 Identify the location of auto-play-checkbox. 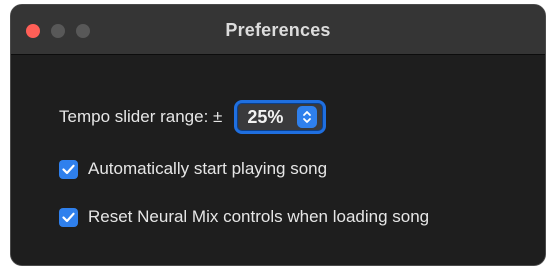
(68, 169).